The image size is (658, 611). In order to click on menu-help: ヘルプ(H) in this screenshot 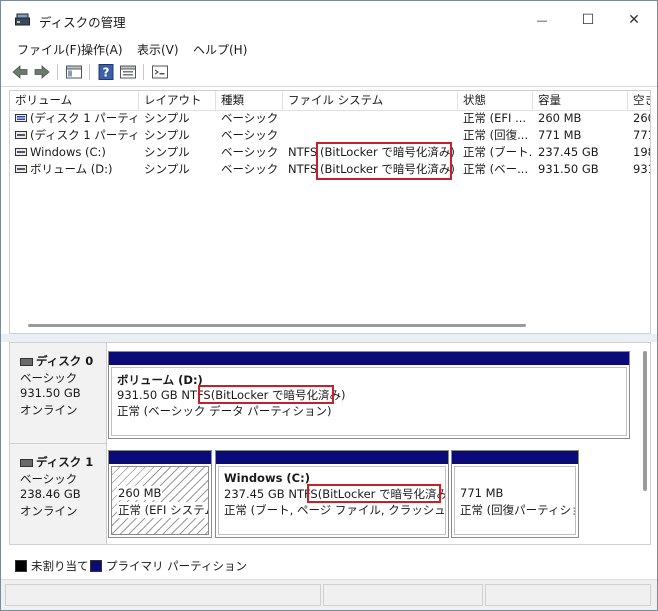, I will do `click(220, 49)`.